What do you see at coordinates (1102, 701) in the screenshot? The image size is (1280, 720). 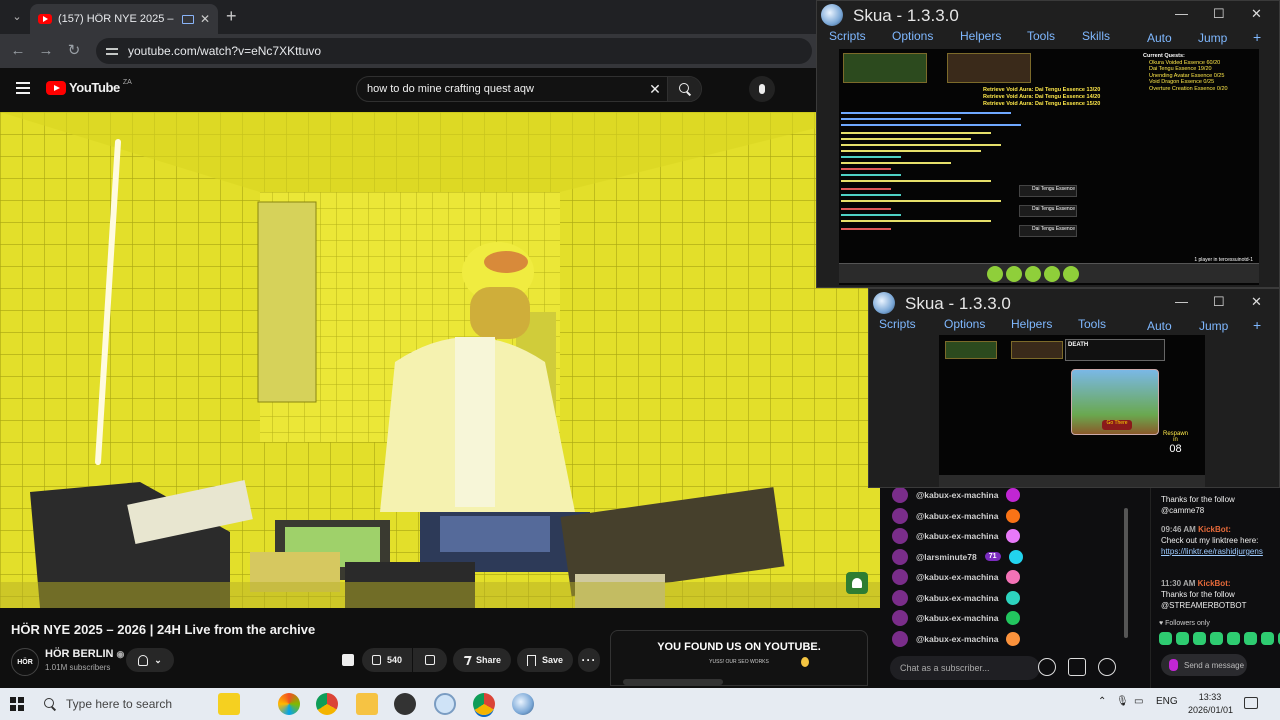 I see `chevron-up-icon: ⌃` at bounding box center [1102, 701].